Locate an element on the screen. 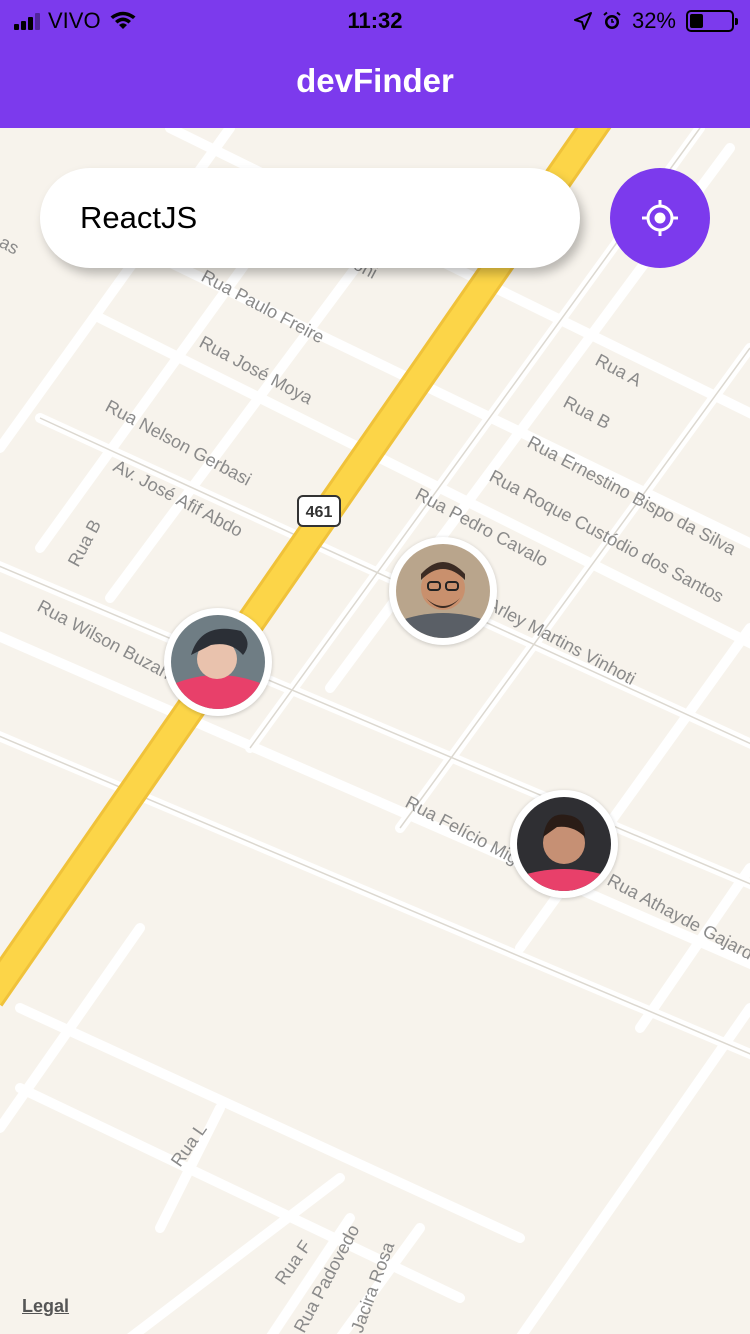  locate-button is located at coordinates (660, 218).